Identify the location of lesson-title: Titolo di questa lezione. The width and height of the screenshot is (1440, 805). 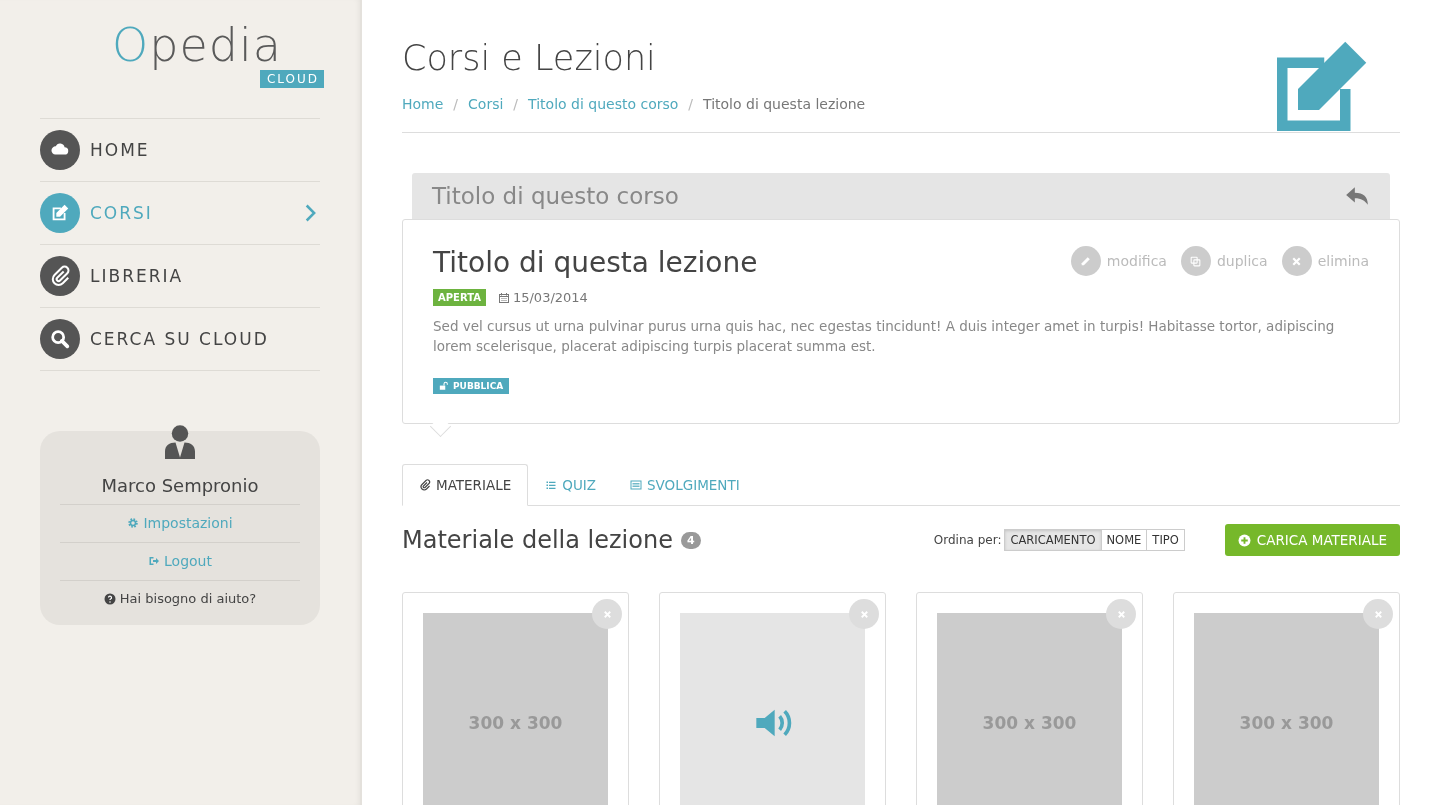
(595, 262).